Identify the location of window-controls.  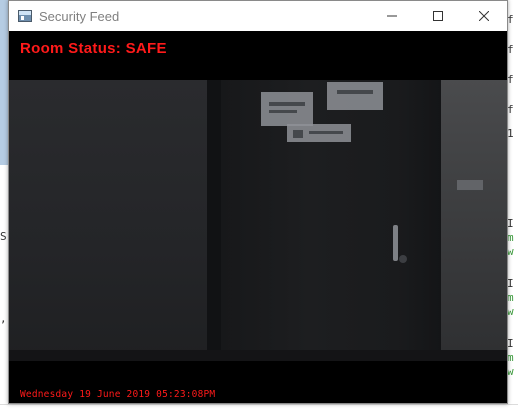
(438, 16).